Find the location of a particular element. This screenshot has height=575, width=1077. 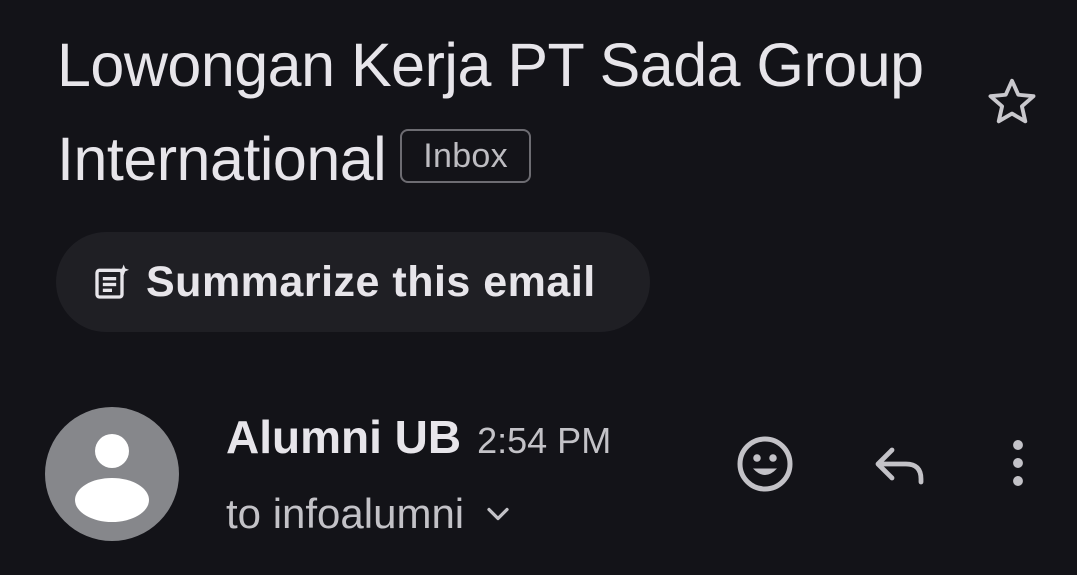

summarize-sparkle-icon is located at coordinates (112, 281).